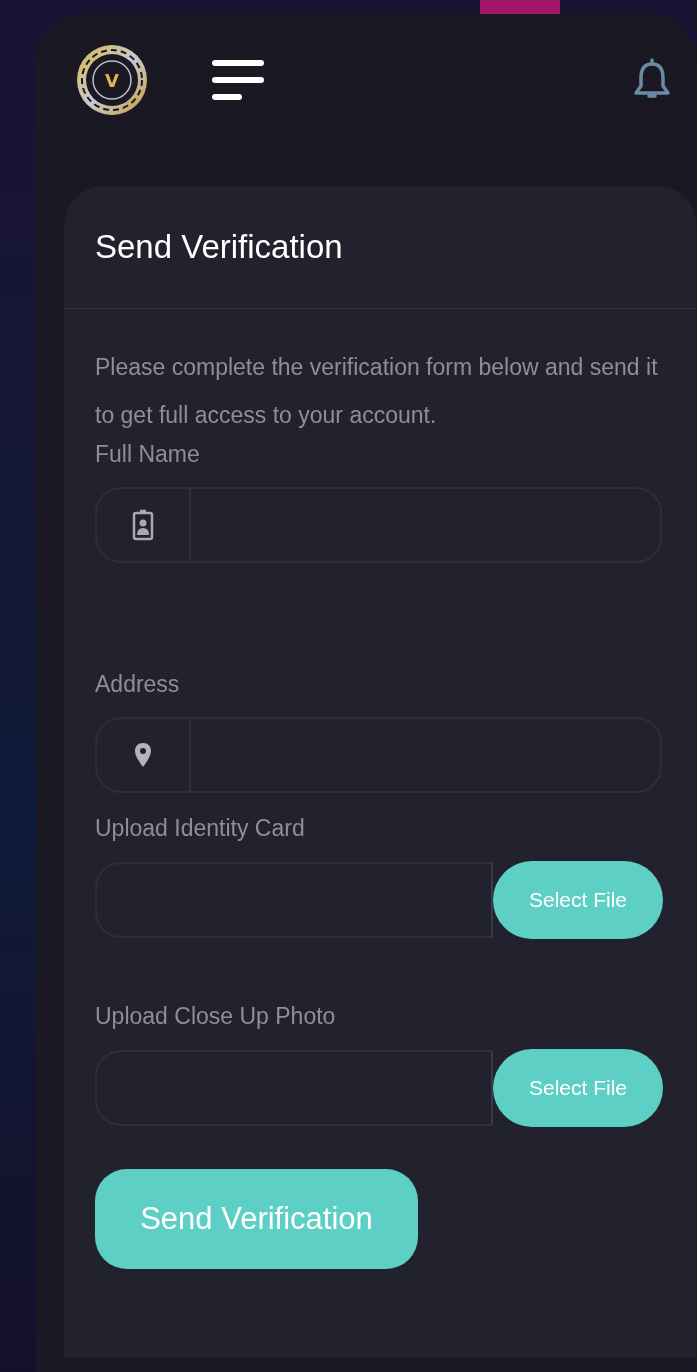 The height and width of the screenshot is (1372, 697). What do you see at coordinates (256, 1219) in the screenshot?
I see `send-verification-button: Send Verification` at bounding box center [256, 1219].